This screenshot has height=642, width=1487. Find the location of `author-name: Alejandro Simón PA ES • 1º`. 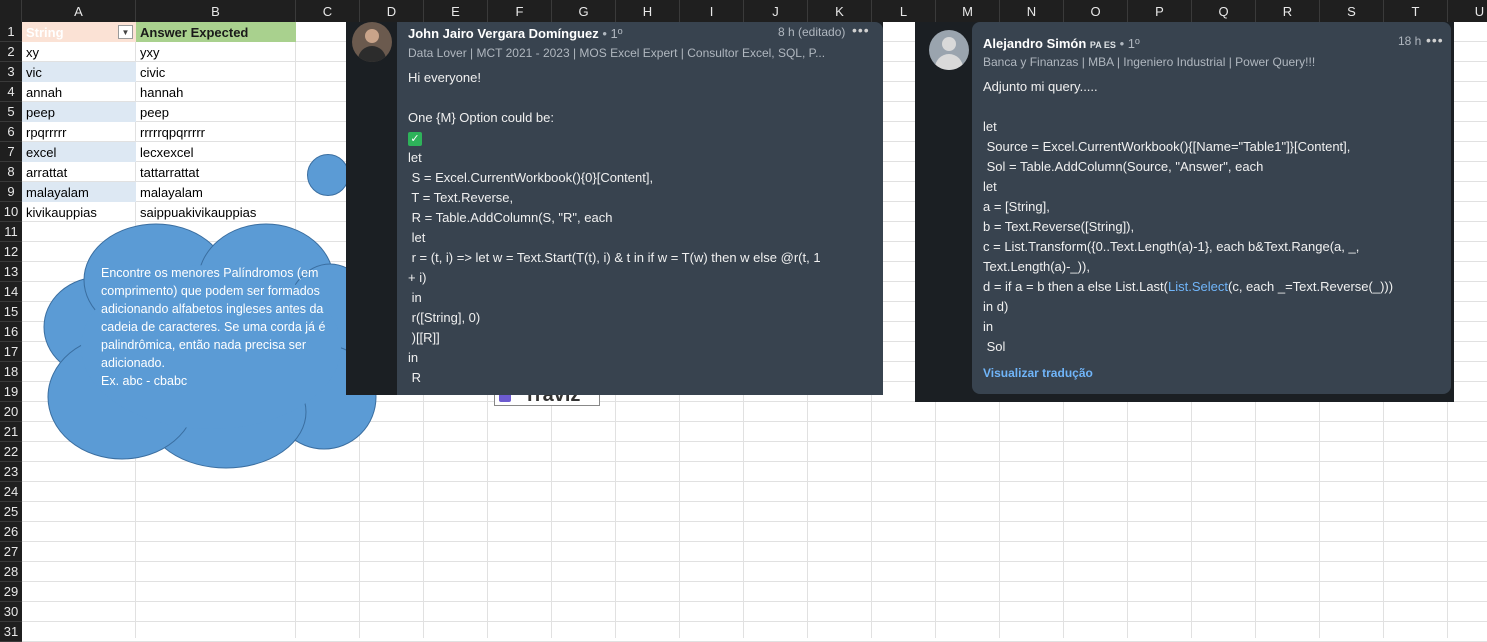

author-name: Alejandro Simón PA ES • 1º is located at coordinates (1061, 43).